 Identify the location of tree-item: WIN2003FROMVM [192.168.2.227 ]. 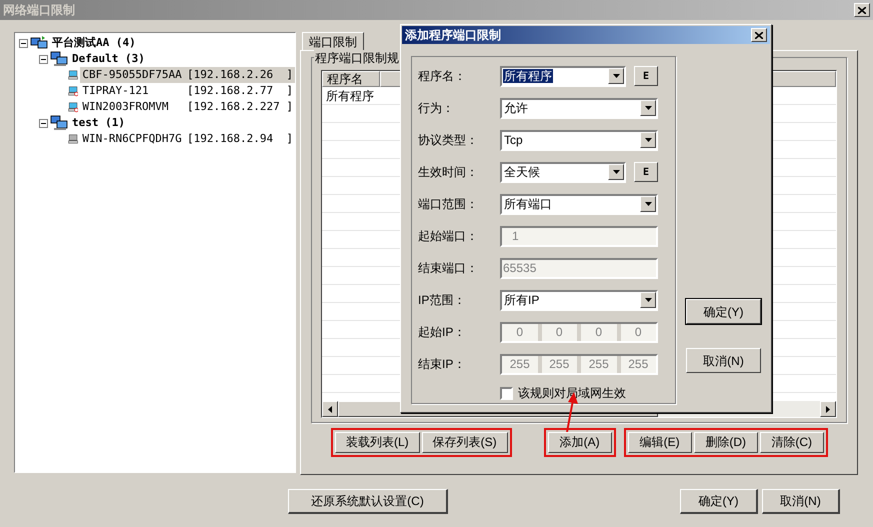
(187, 107).